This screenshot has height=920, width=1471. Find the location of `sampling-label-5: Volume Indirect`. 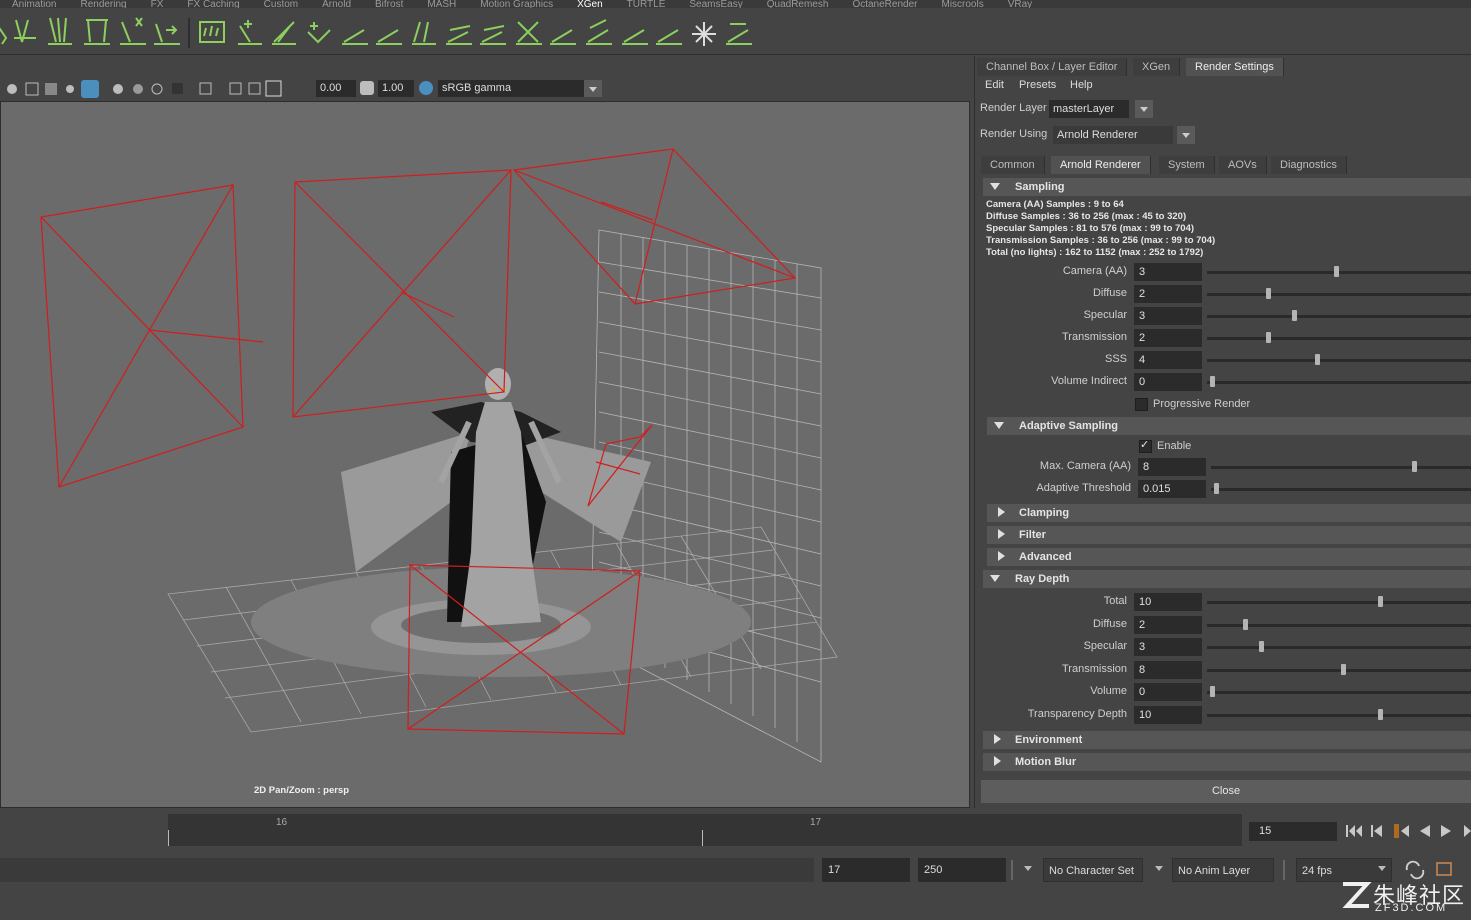

sampling-label-5: Volume Indirect is located at coordinates (1089, 381).